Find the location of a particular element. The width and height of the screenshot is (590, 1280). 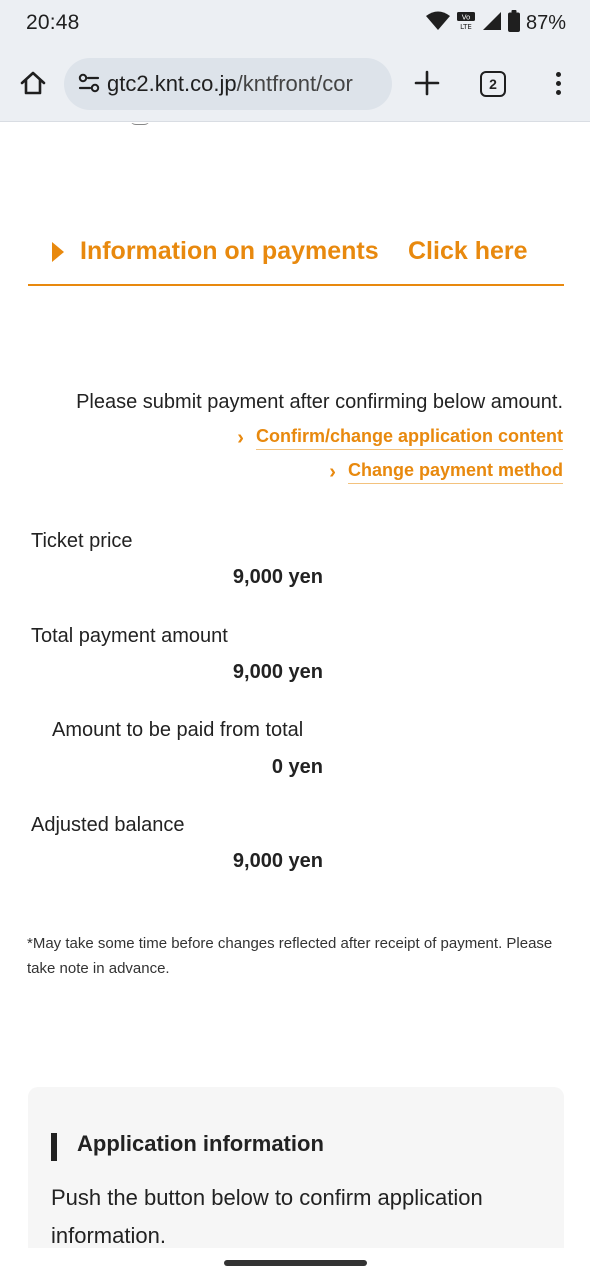

status-time: 20:48 is located at coordinates (53, 22).